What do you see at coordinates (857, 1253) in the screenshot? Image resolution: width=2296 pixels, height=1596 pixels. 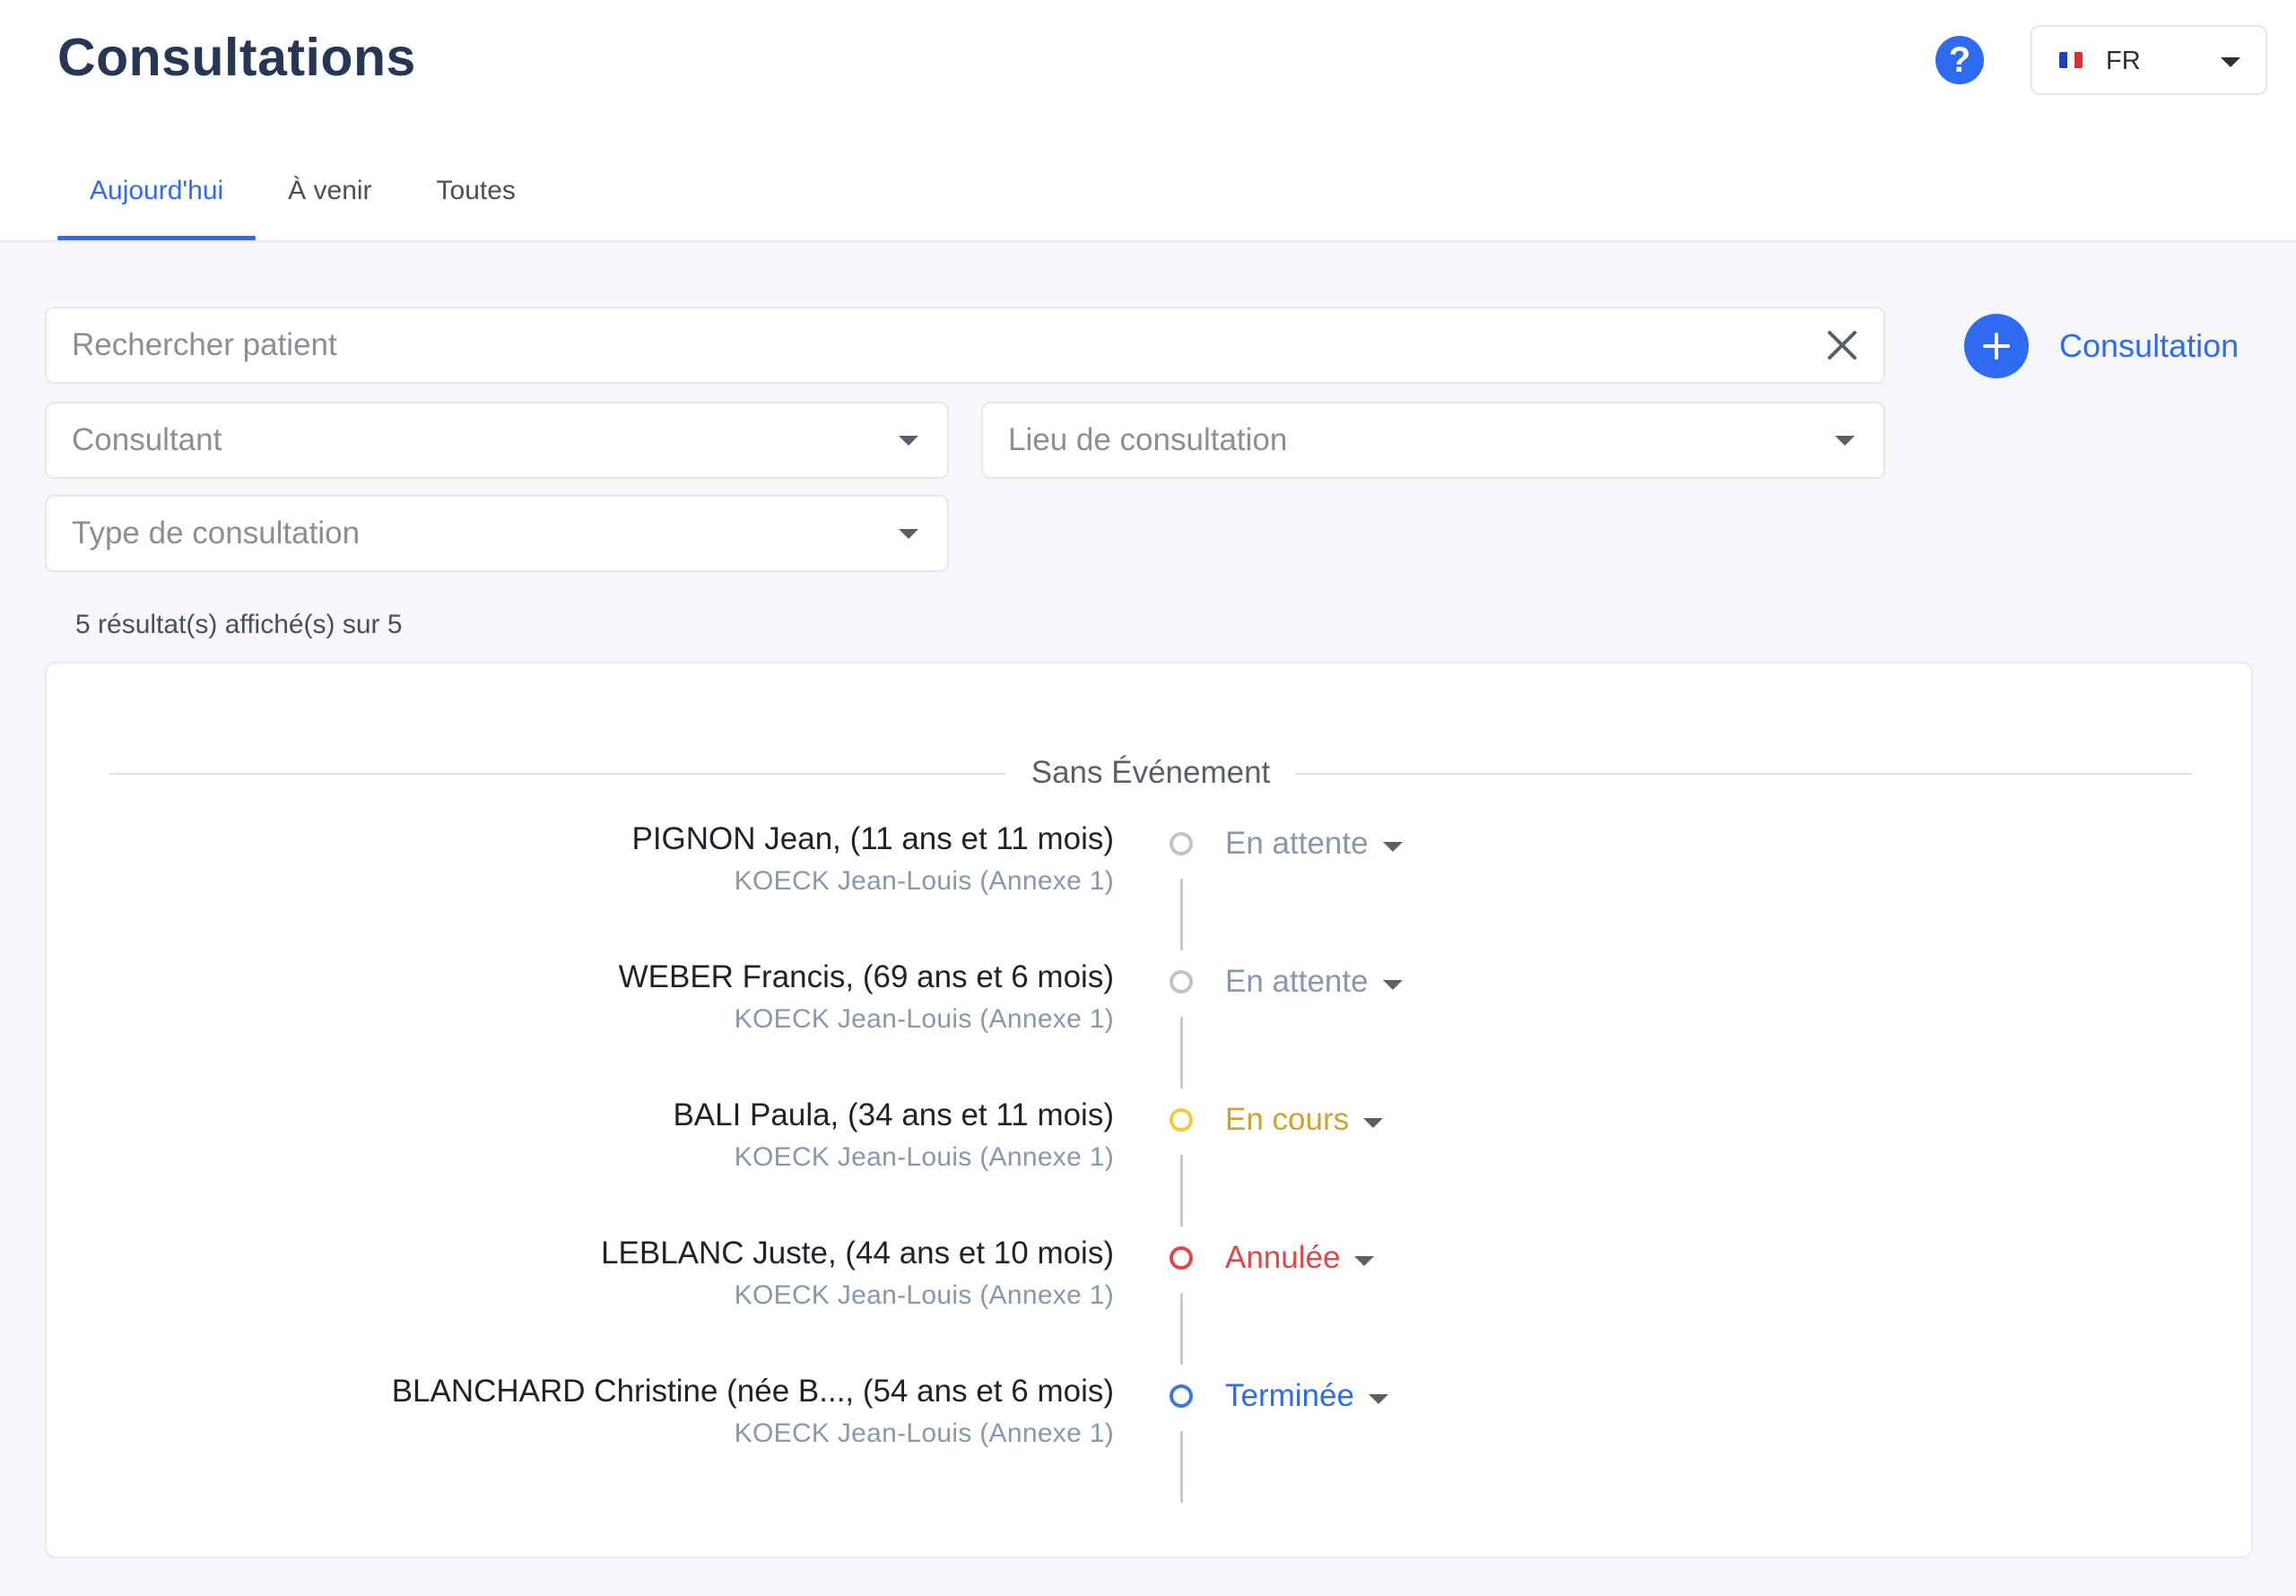 I see `patient-name: LEBLANC Juste, (44 ans et 10 mois)` at bounding box center [857, 1253].